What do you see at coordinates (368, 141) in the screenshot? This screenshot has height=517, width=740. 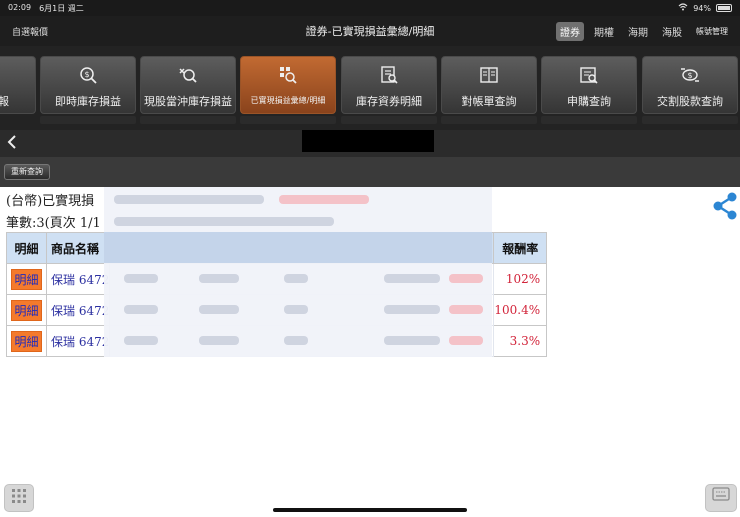 I see `redacted-account` at bounding box center [368, 141].